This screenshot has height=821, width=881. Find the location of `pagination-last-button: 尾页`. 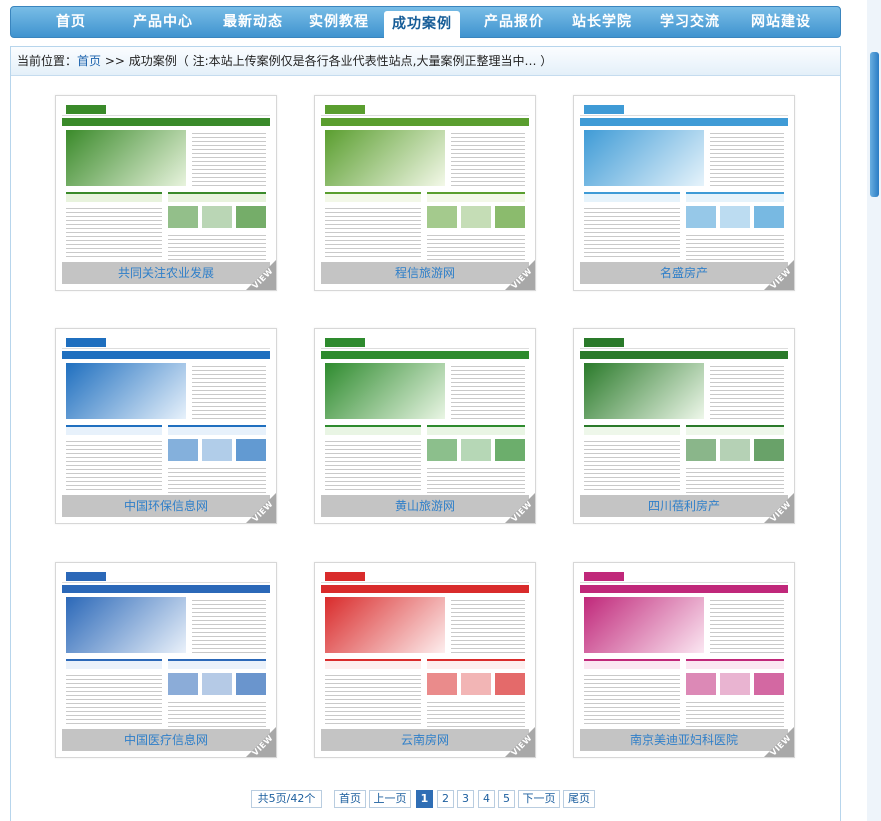

pagination-last-button: 尾页 is located at coordinates (579, 799).